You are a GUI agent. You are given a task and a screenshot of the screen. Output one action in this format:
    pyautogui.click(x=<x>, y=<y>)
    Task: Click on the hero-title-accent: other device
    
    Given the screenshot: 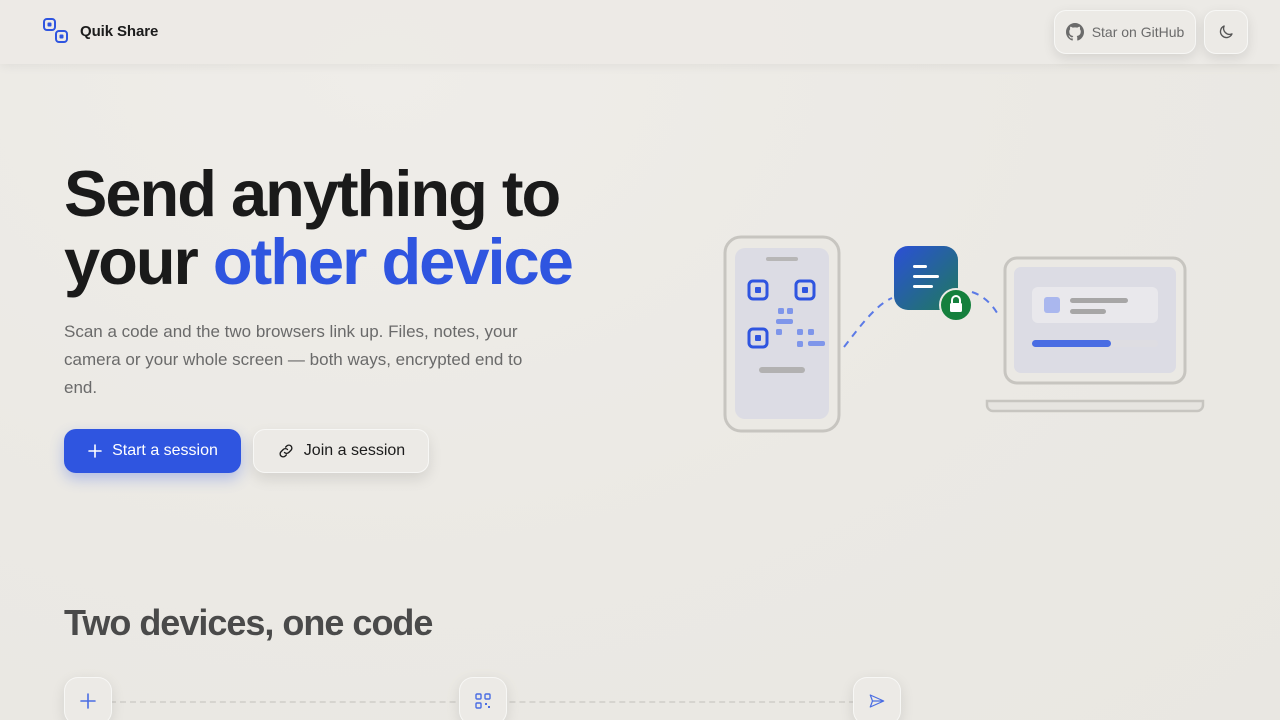 What is the action you would take?
    pyautogui.click(x=393, y=261)
    